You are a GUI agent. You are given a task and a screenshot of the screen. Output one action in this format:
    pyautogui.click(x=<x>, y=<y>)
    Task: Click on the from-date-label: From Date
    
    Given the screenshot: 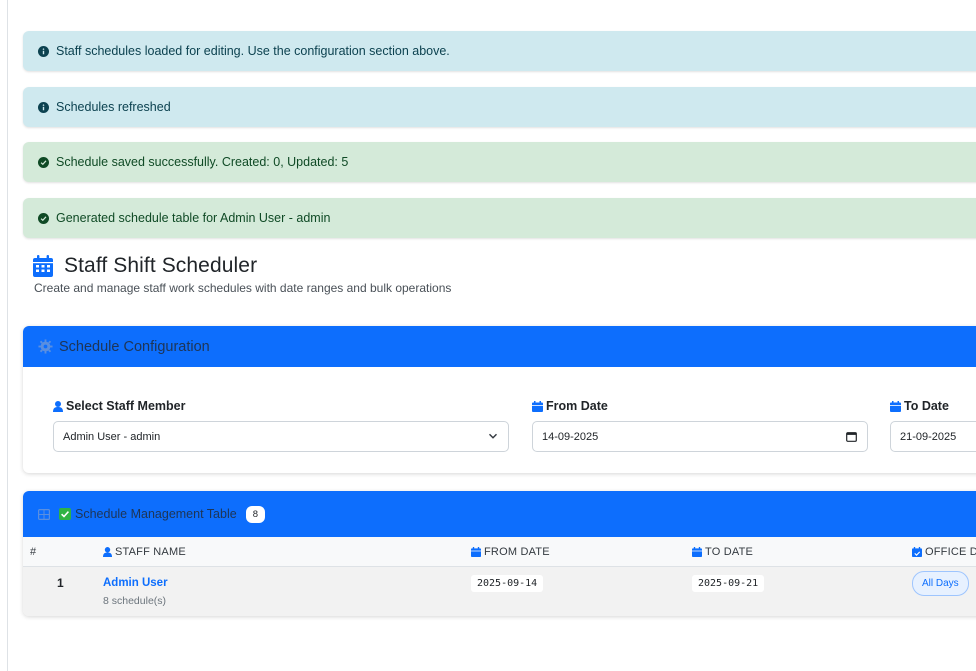 What is the action you would take?
    pyautogui.click(x=570, y=406)
    